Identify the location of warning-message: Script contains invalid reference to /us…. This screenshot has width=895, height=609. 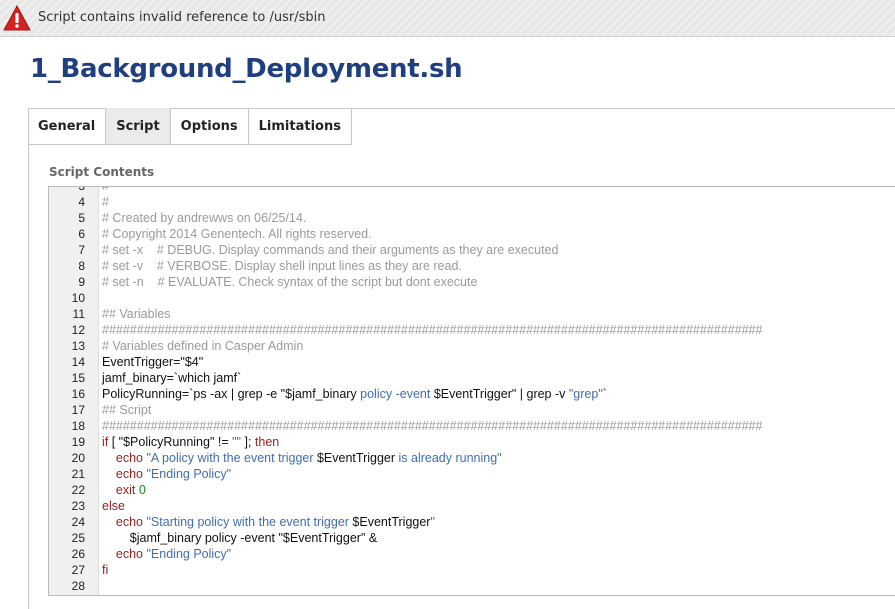
(182, 17).